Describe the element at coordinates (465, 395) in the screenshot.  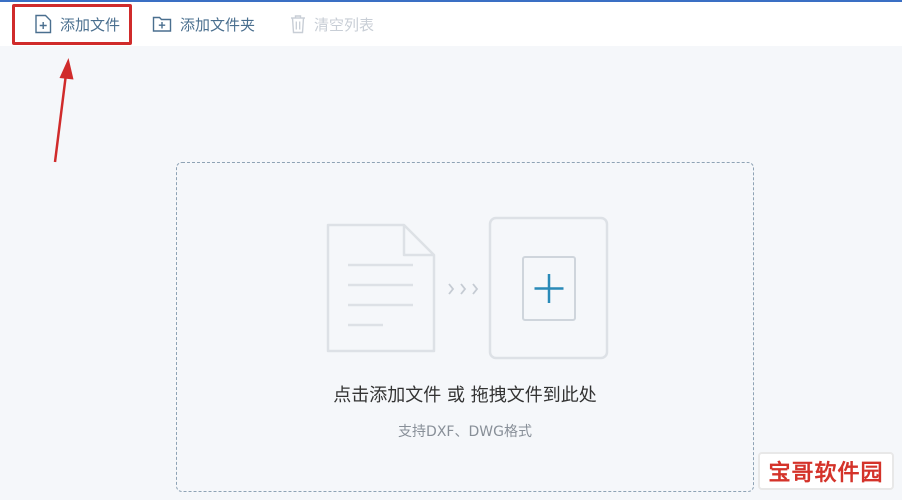
I see `drop-zone-title: 点击添加文件 或 拖拽文件到此处` at that location.